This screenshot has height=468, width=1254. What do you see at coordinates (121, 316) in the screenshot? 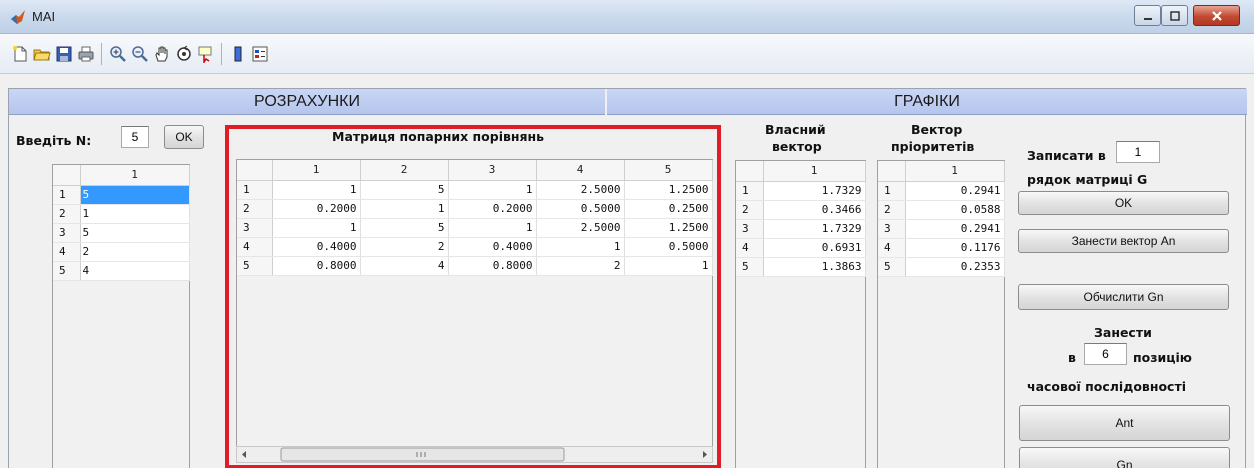
I see `input-vector-table: 1 1521354254` at bounding box center [121, 316].